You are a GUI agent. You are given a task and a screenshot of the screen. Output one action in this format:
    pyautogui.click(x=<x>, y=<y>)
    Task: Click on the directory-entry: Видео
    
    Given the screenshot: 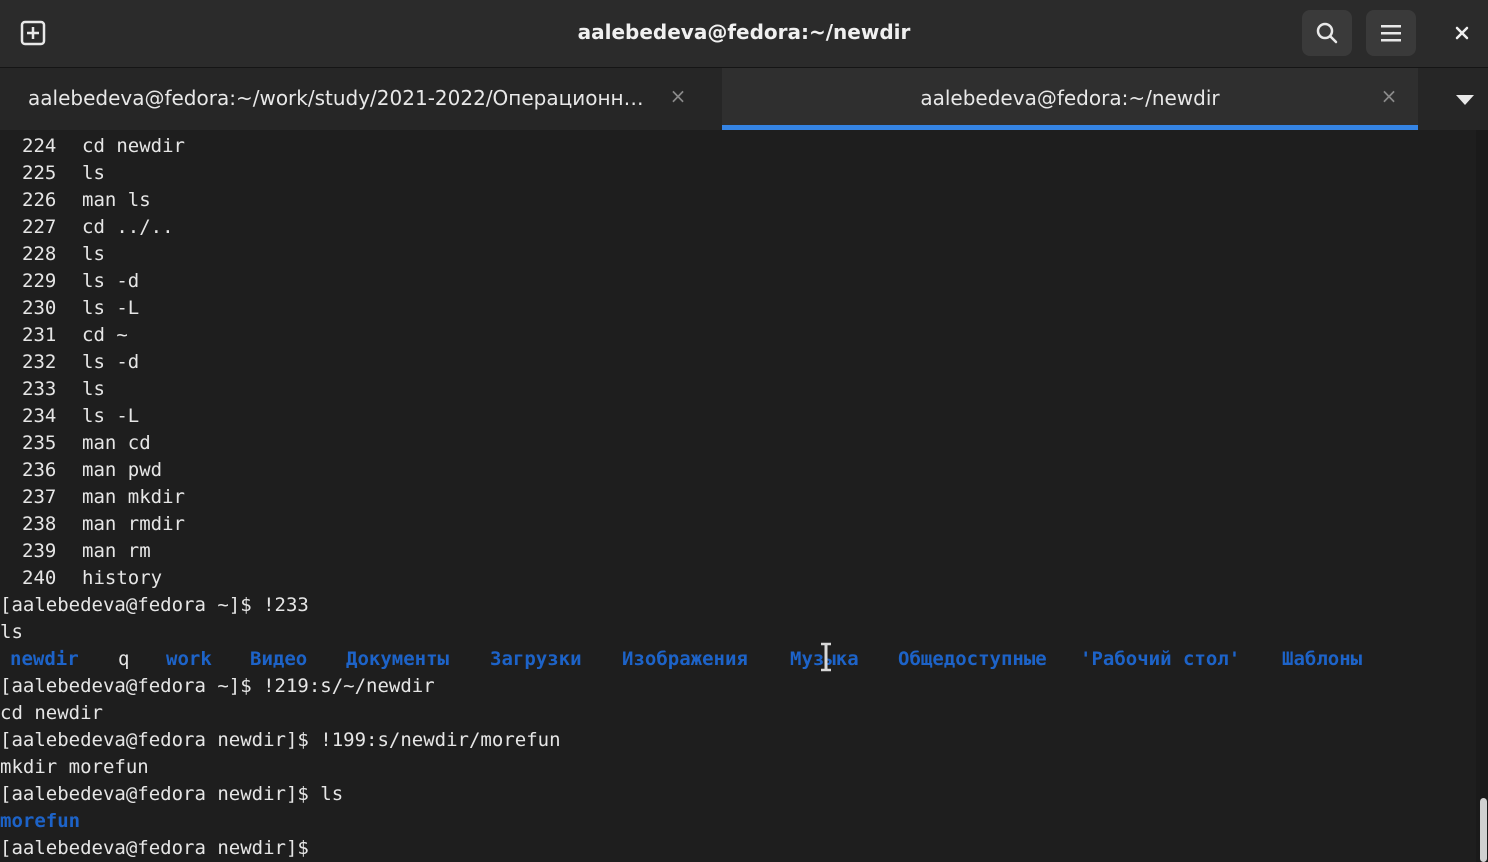 What is the action you would take?
    pyautogui.click(x=279, y=659)
    